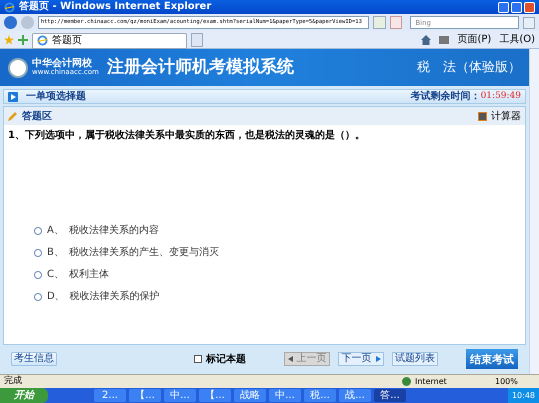 Image resolution: width=539 pixels, height=403 pixels. Describe the element at coordinates (226, 359) in the screenshot. I see `mark-label: 标记本题` at that location.